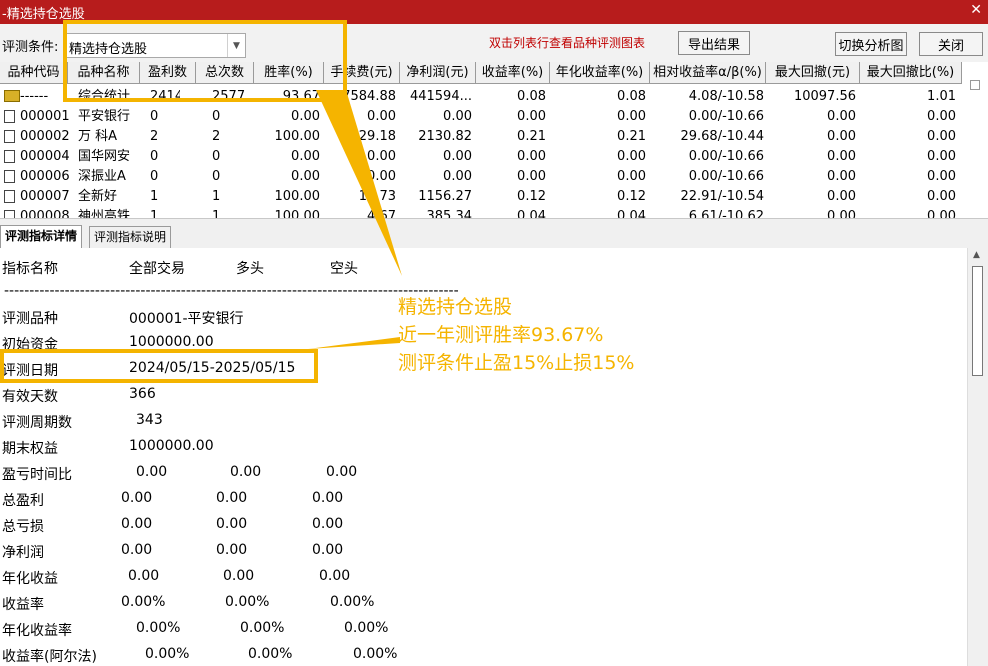 This screenshot has height=666, width=988. What do you see at coordinates (23, 553) in the screenshot?
I see `detail-label: 净利润` at bounding box center [23, 553].